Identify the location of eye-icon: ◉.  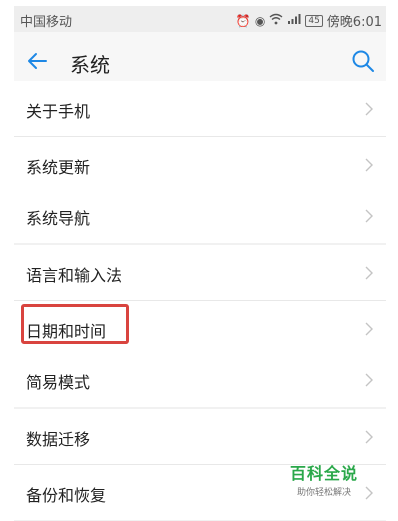
(260, 20).